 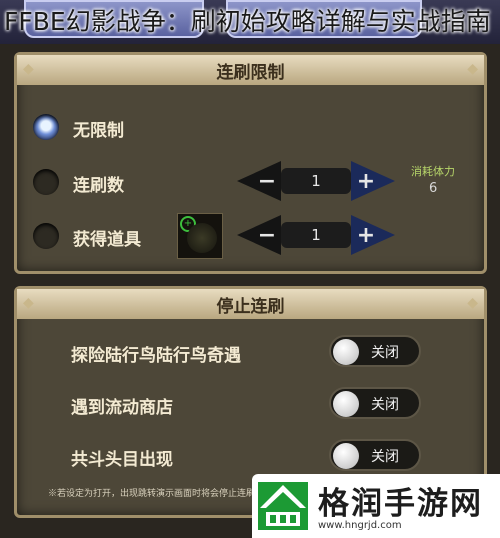 I want to click on item-count-stepper: − 1 +, so click(x=316, y=235).